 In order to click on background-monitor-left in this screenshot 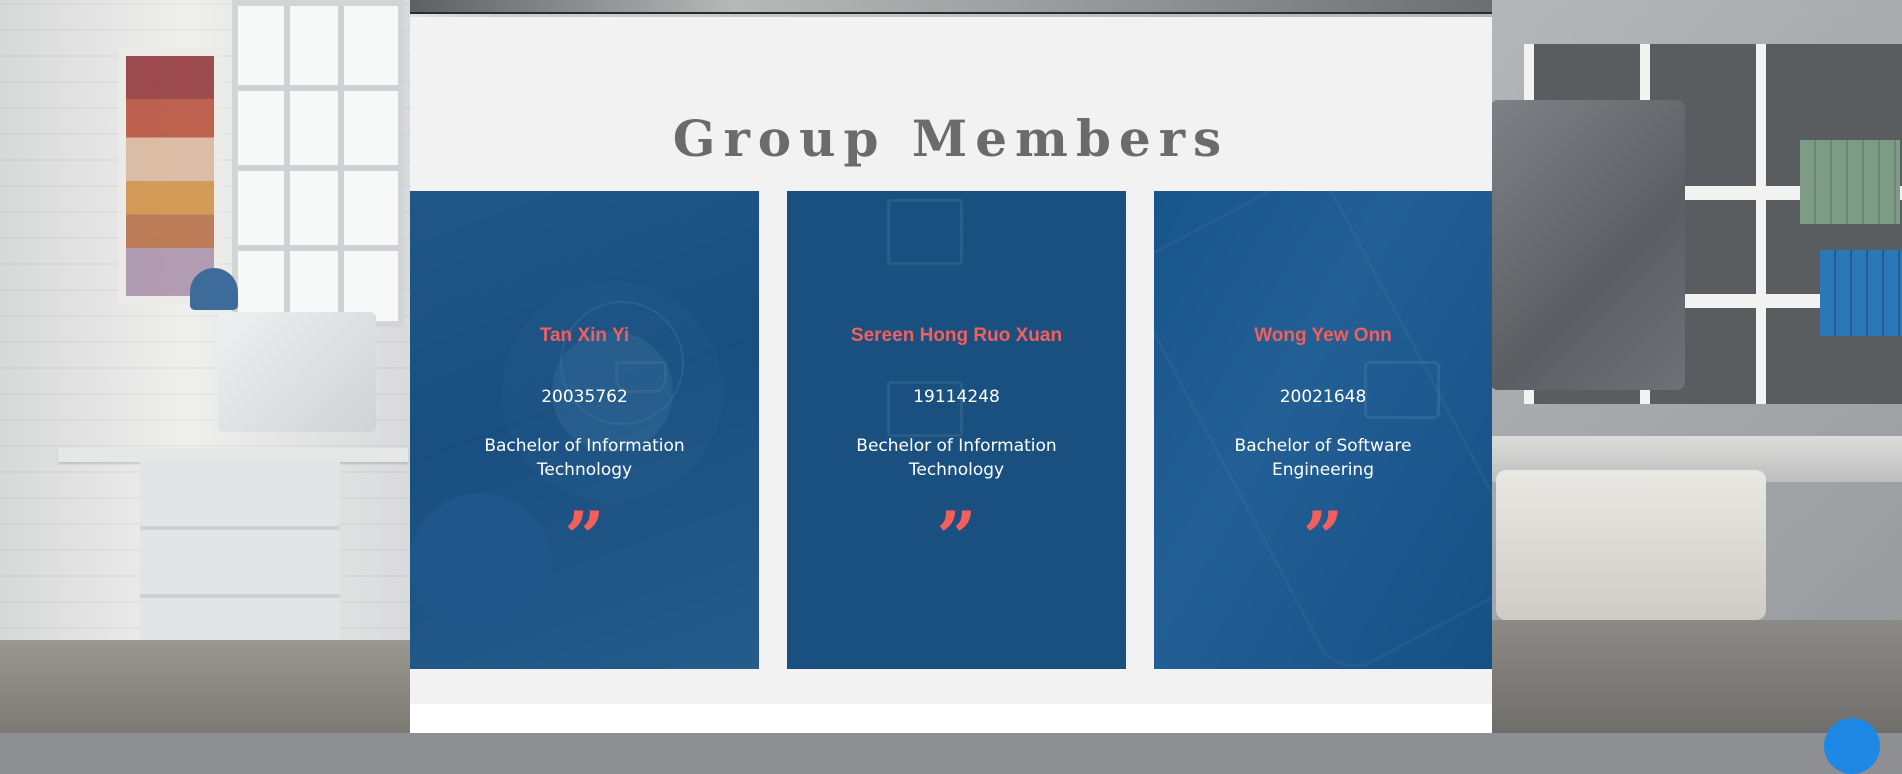, I will do `click(297, 372)`.